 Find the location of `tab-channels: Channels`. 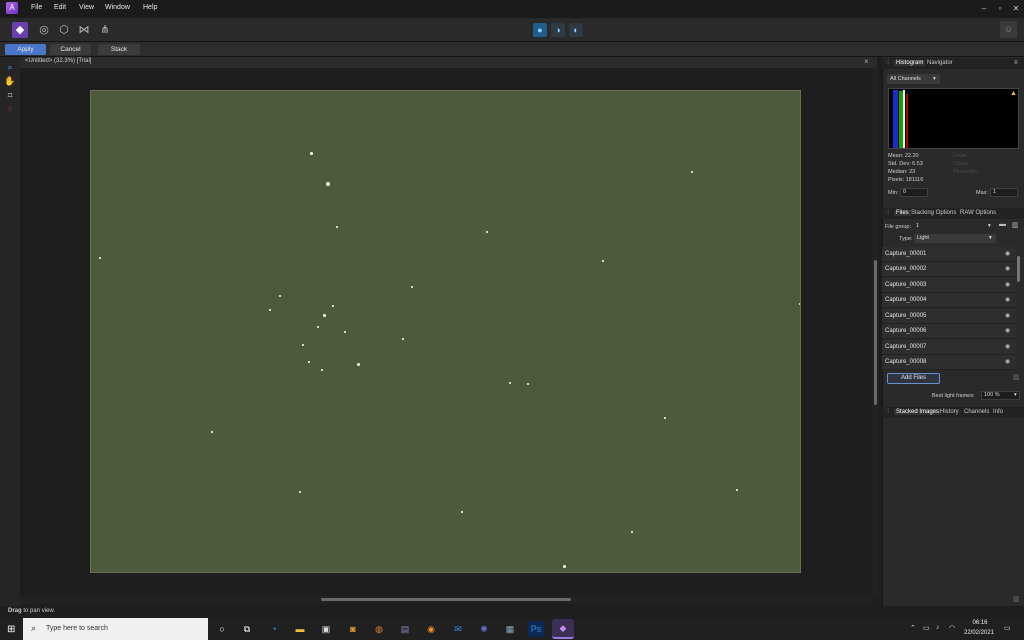

tab-channels: Channels is located at coordinates (976, 412).